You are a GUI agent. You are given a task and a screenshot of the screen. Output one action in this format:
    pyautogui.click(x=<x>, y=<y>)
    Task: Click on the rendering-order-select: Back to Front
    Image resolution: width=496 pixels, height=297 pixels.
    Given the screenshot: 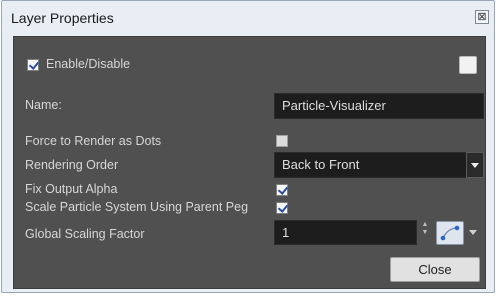 What is the action you would take?
    pyautogui.click(x=370, y=165)
    